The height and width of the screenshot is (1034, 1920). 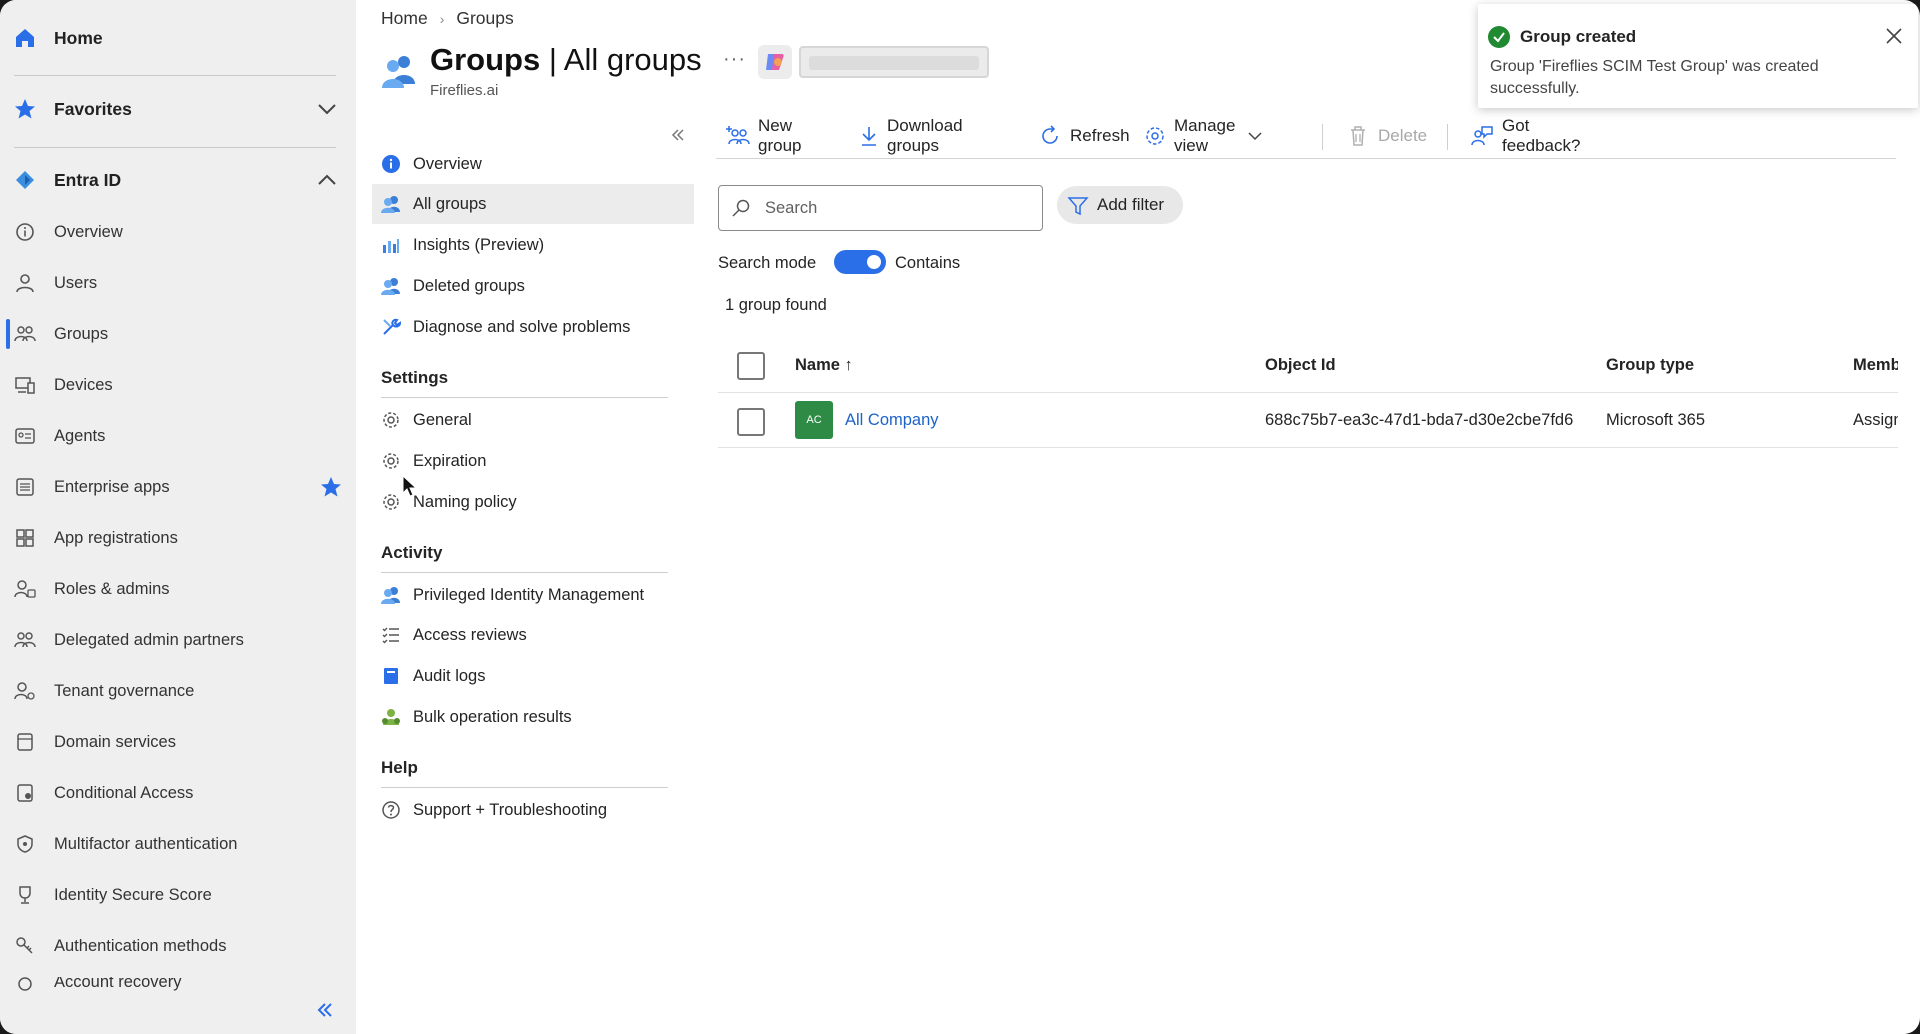 I want to click on download-groups-button: Download groups, so click(x=913, y=135).